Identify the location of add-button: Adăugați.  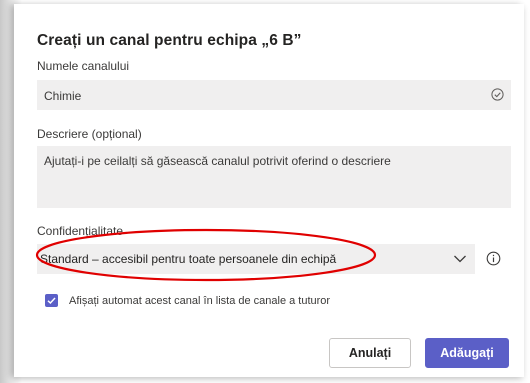
(467, 353).